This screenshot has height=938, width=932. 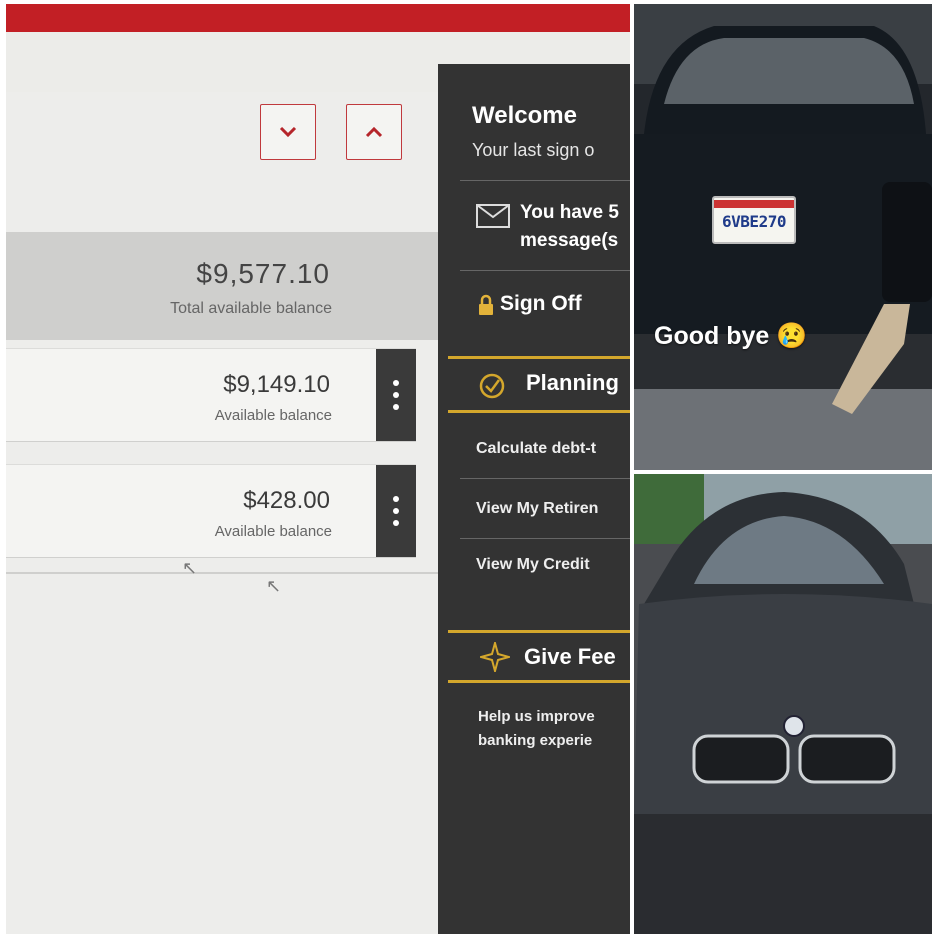 What do you see at coordinates (524, 115) in the screenshot?
I see `welcome-title: Welcome` at bounding box center [524, 115].